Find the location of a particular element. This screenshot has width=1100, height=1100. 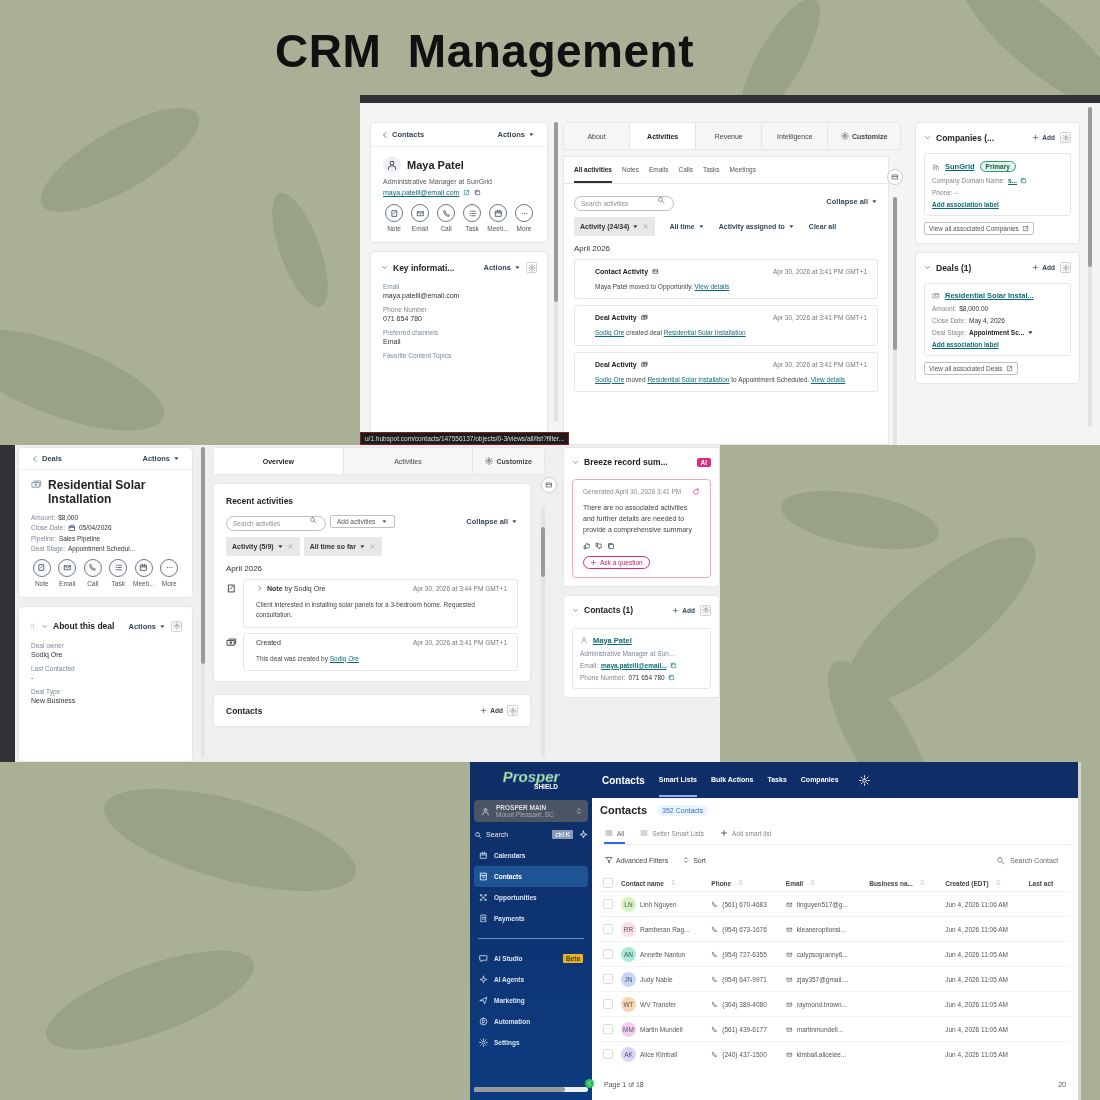

section-title: Deals (1) is located at coordinates (954, 267).